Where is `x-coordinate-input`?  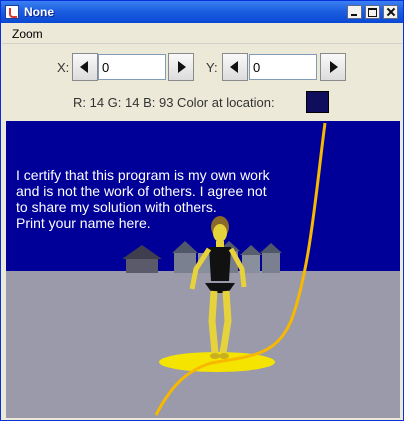 x-coordinate-input is located at coordinates (132, 67).